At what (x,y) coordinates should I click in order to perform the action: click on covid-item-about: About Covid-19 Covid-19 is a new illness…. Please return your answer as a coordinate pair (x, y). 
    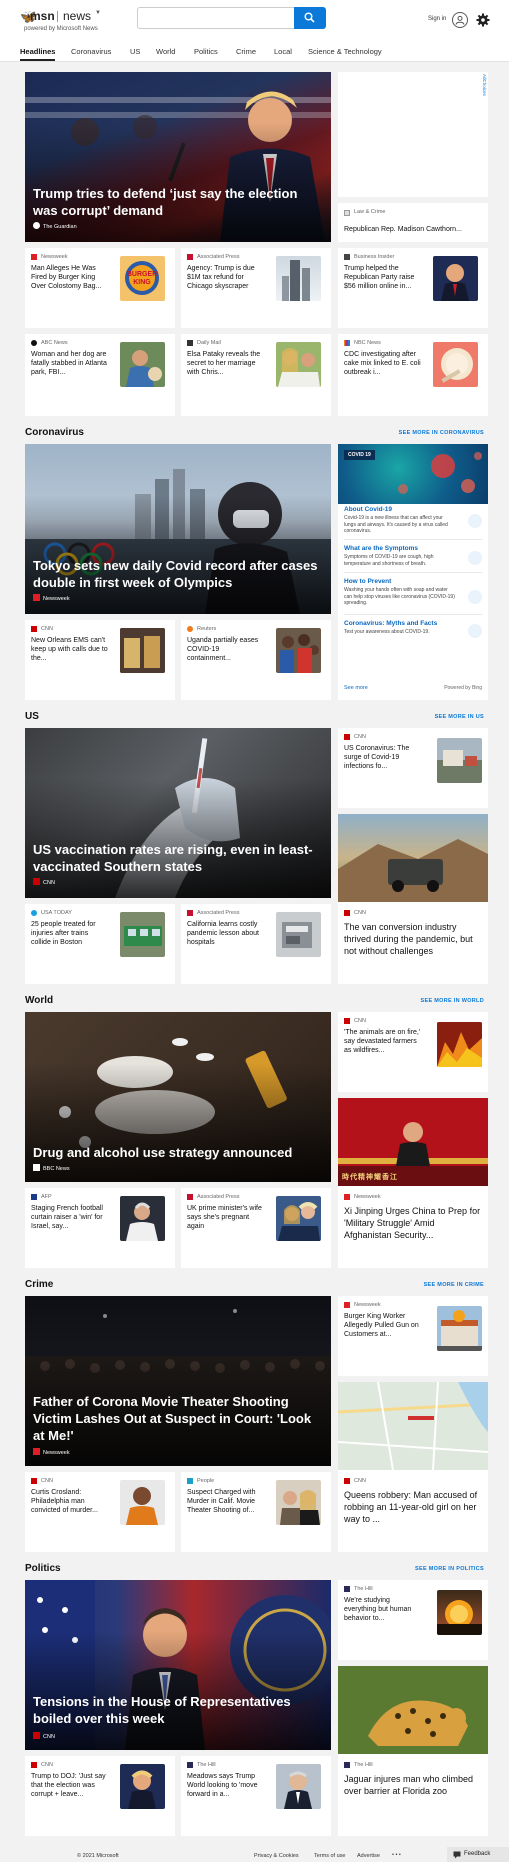
    Looking at the image, I should click on (409, 520).